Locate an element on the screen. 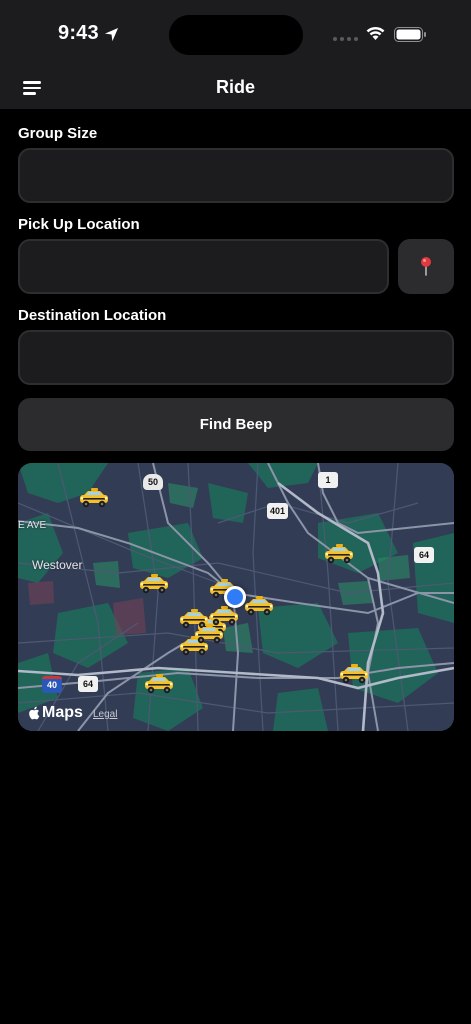 The height and width of the screenshot is (1024, 471). user-location-marker is located at coordinates (235, 597).